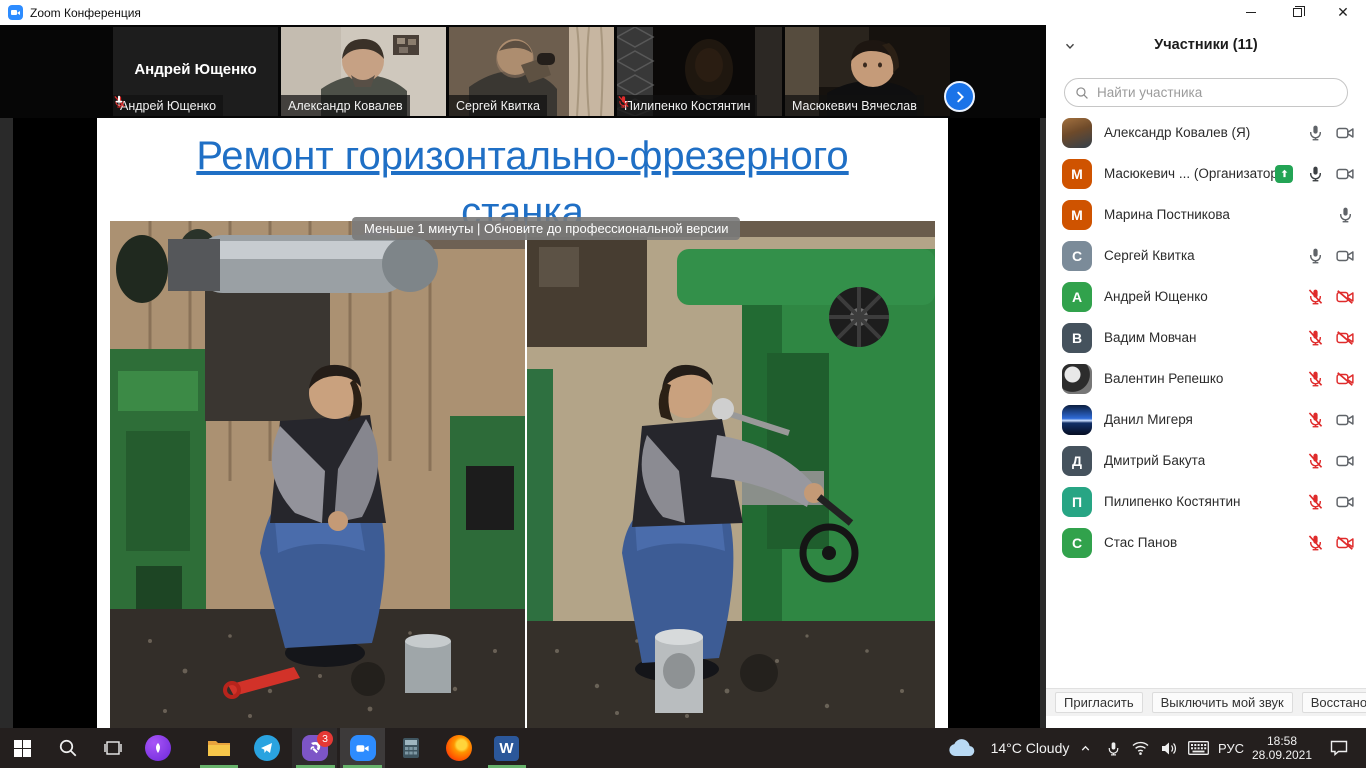  I want to click on yandex-alice-button, so click(157, 748).